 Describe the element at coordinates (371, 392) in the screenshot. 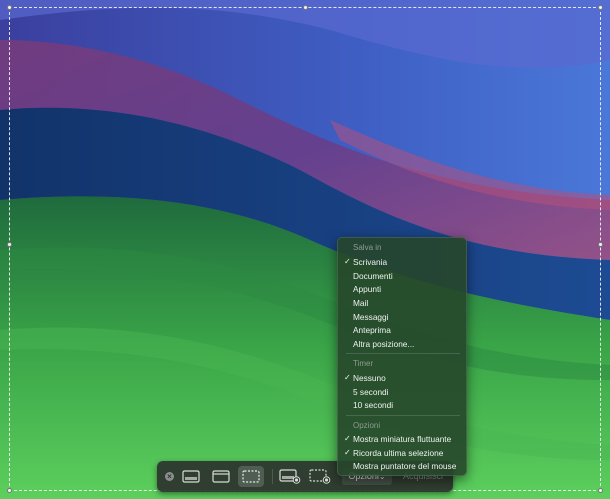

I see `menu-item-5-secondi: 5 secondi` at that location.